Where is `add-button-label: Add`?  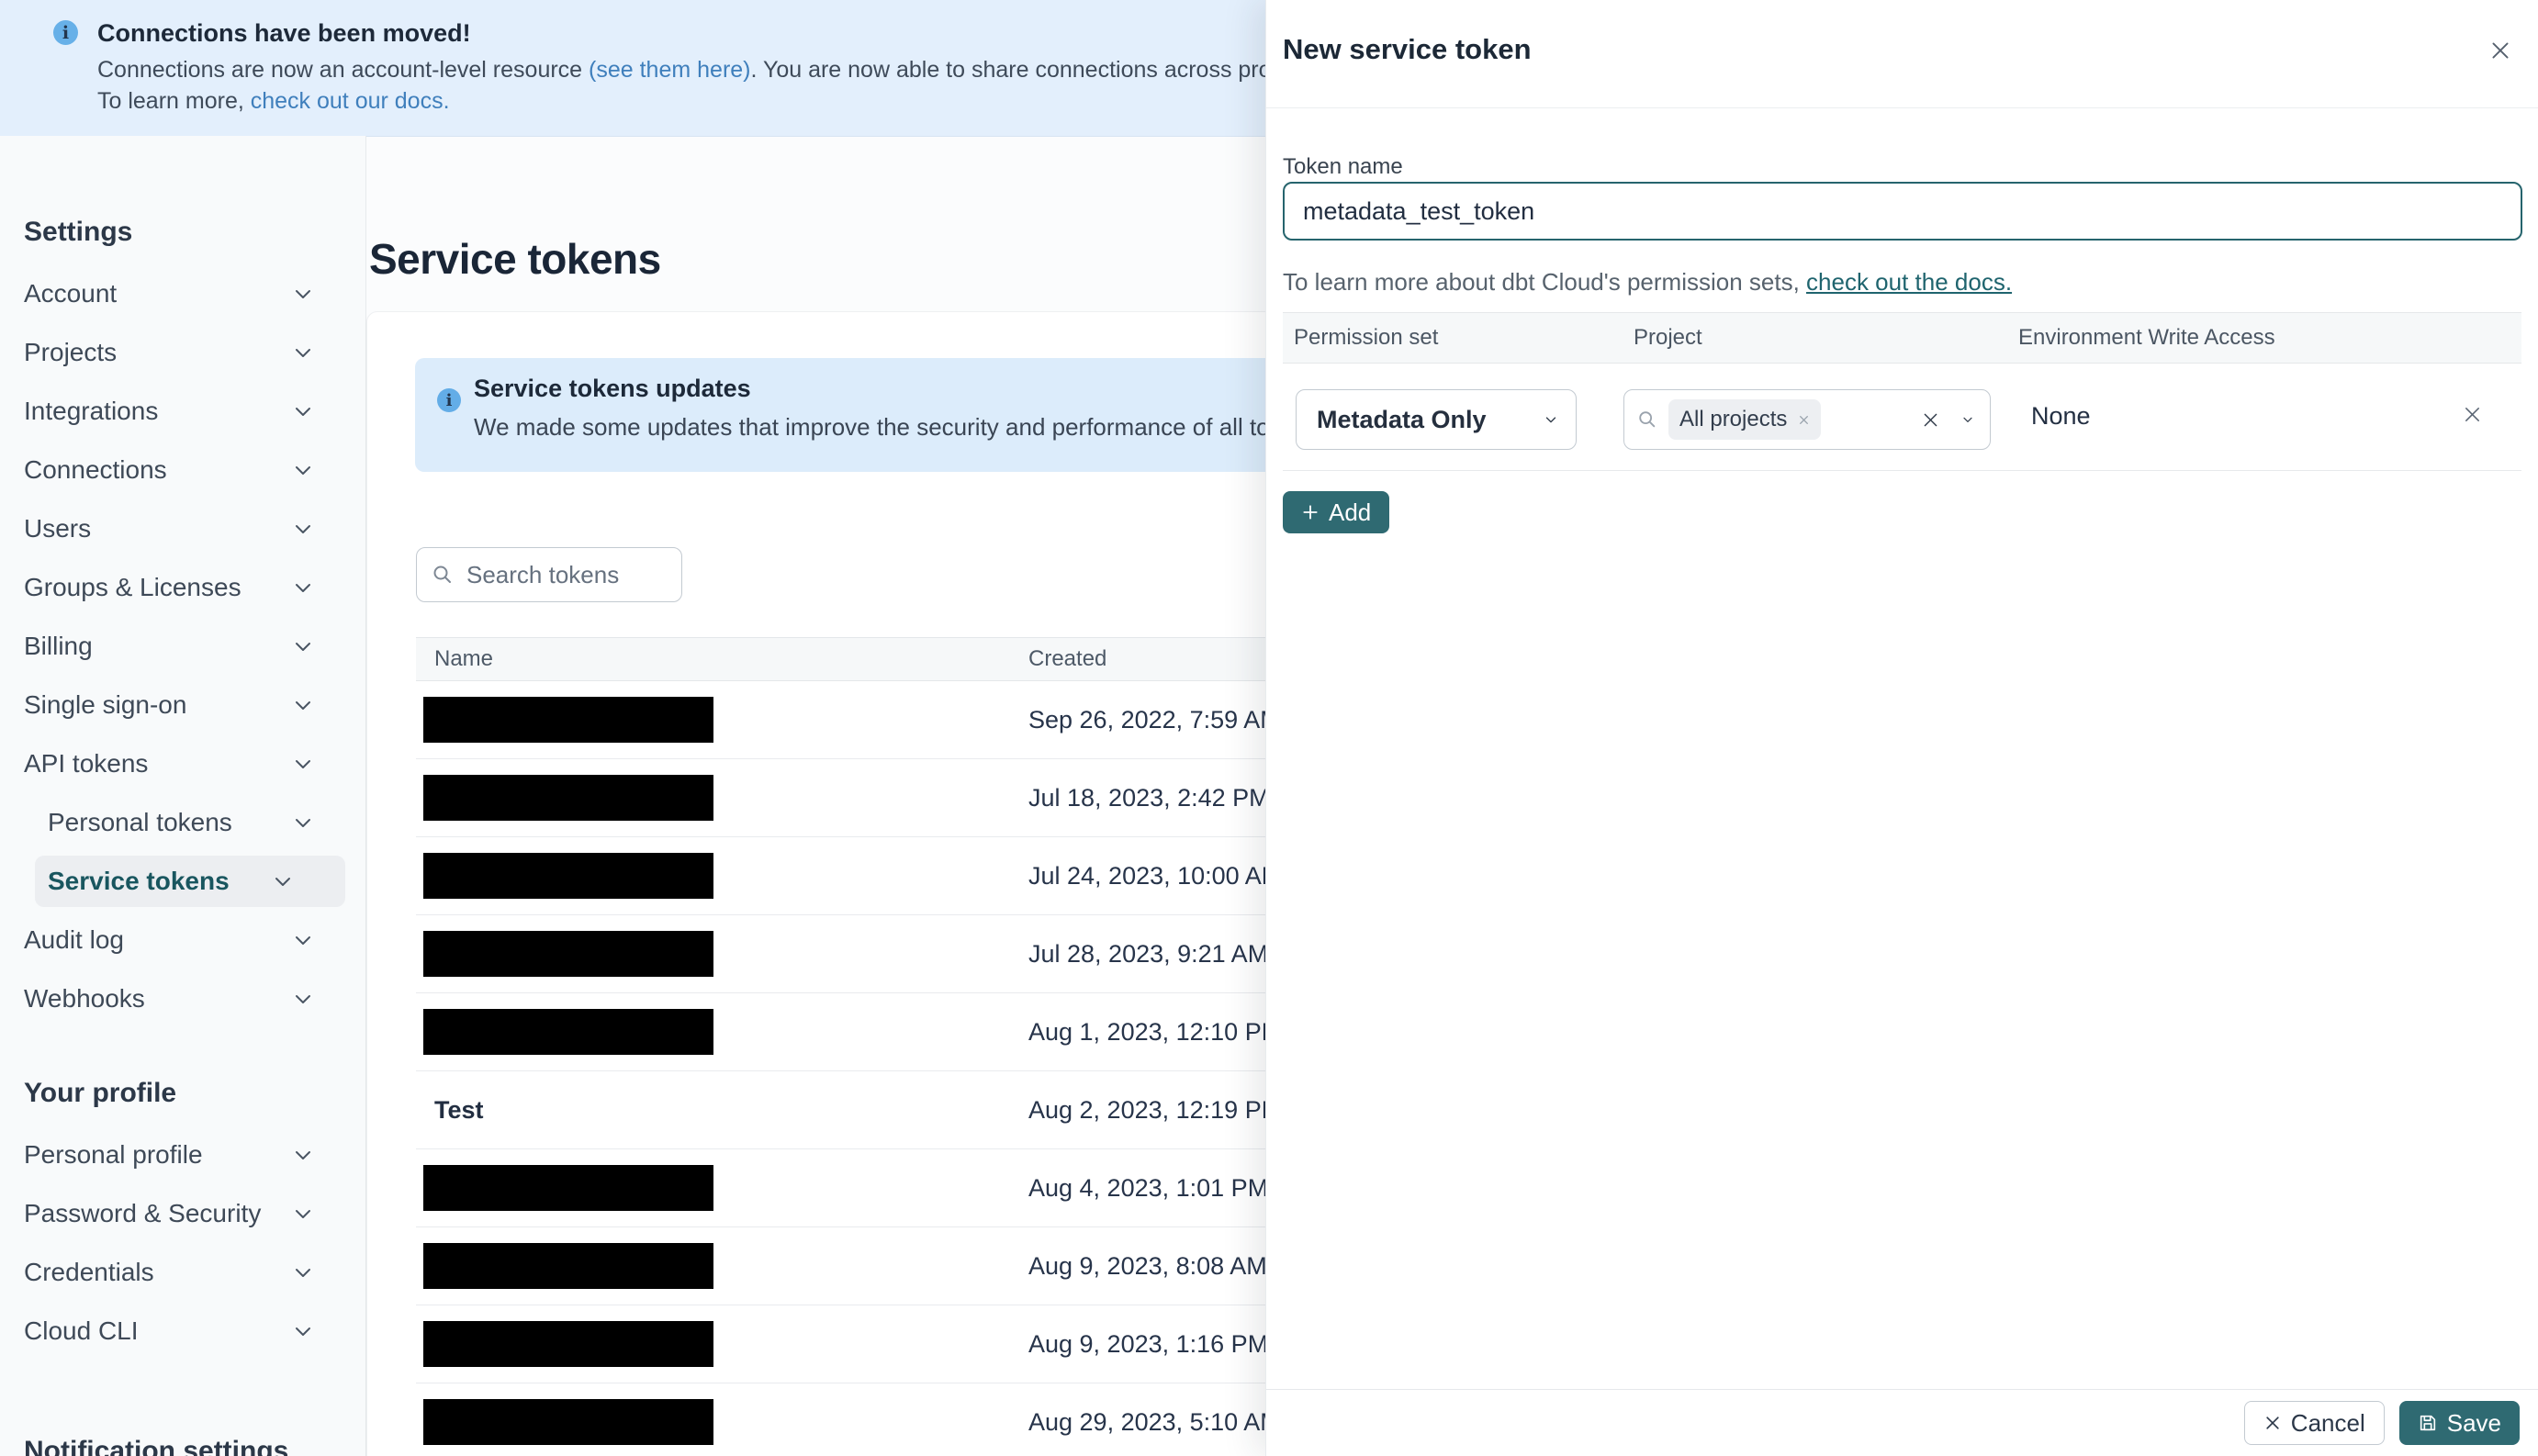
add-button-label: Add is located at coordinates (1351, 512).